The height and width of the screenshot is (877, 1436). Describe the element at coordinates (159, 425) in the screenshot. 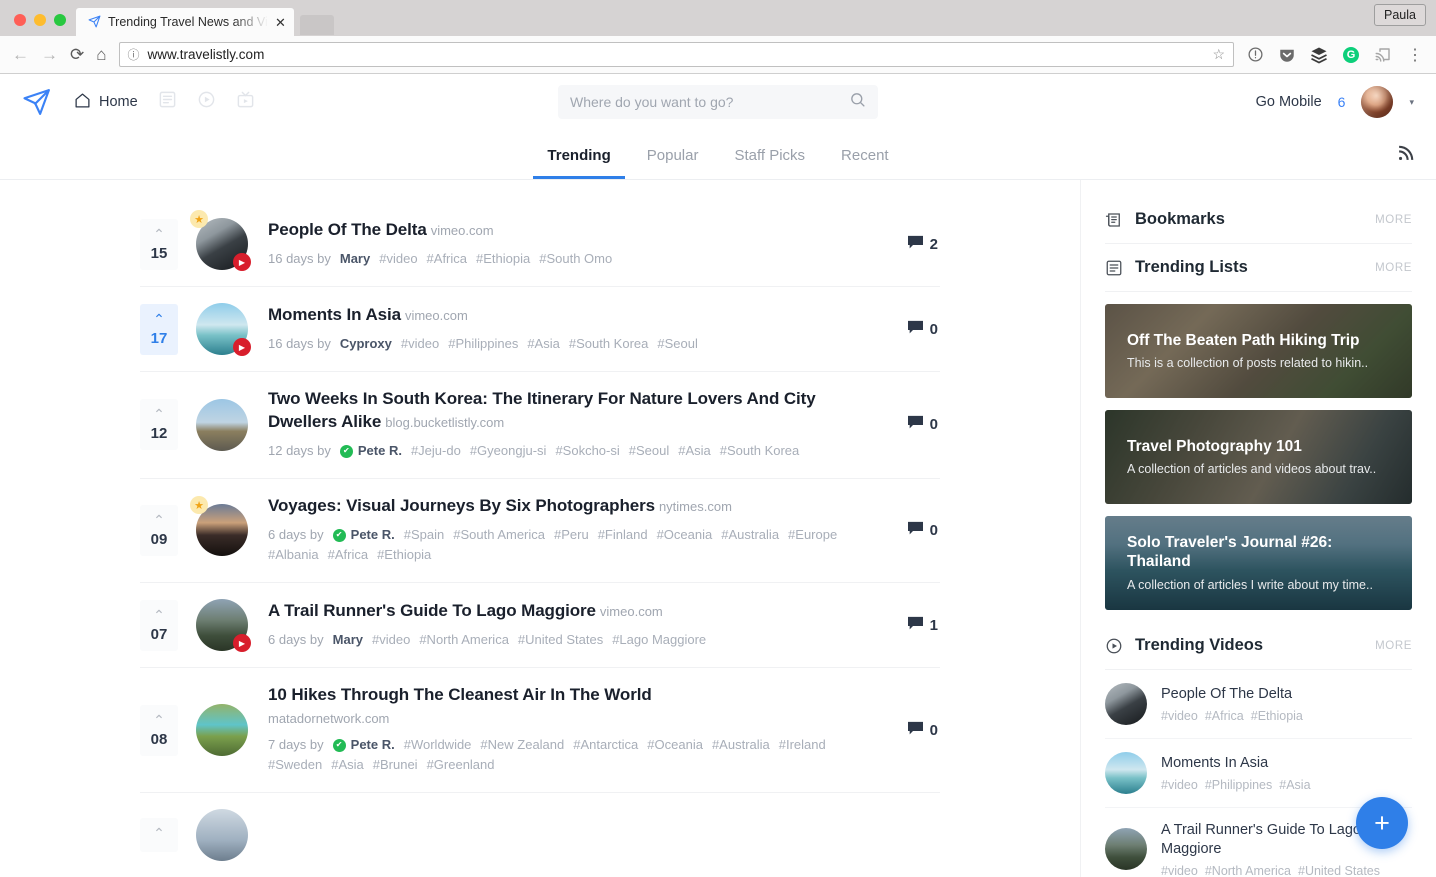

I see `upvote-button: ⌃ 12` at that location.